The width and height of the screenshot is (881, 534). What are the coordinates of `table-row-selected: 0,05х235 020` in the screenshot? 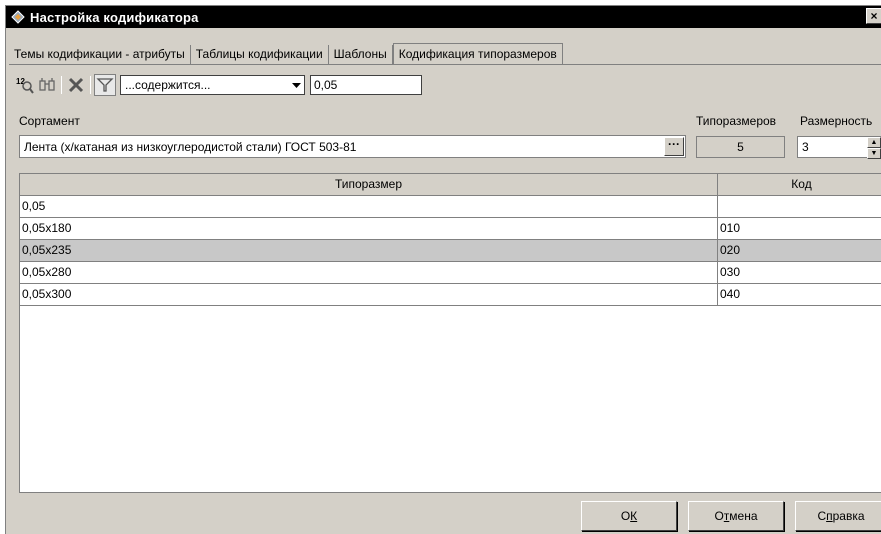 It's located at (450, 251).